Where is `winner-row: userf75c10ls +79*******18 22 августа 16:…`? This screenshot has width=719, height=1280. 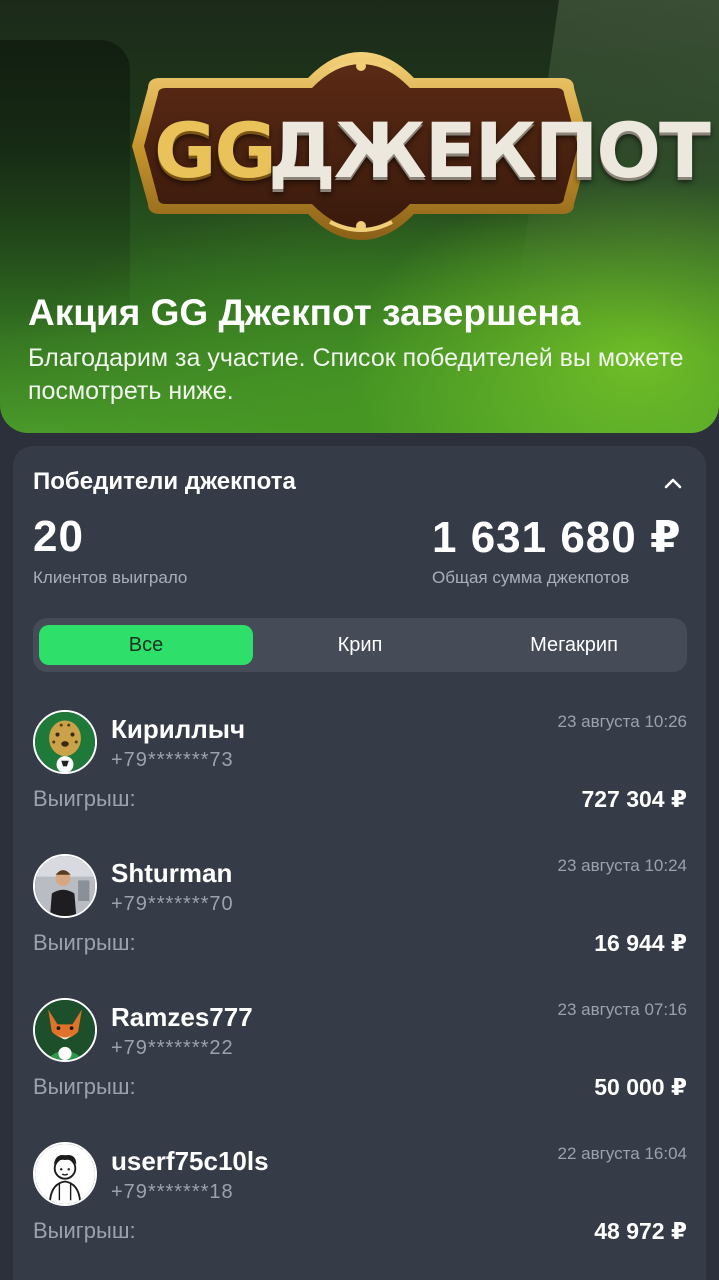
winner-row: userf75c10ls +79*******18 22 августа 16:… is located at coordinates (360, 1211).